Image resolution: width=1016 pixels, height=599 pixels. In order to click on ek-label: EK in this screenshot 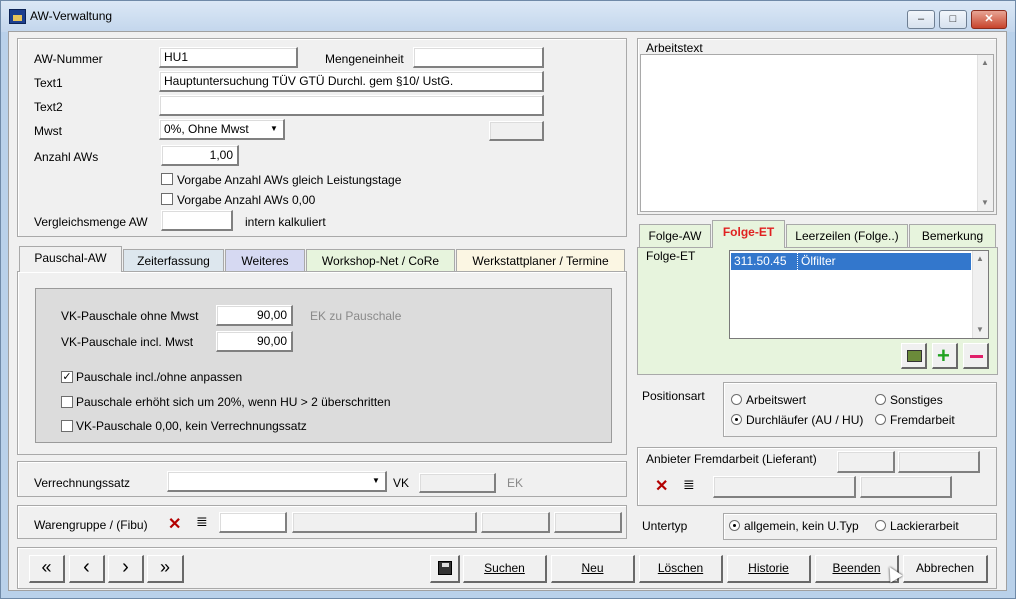, I will do `click(515, 483)`.